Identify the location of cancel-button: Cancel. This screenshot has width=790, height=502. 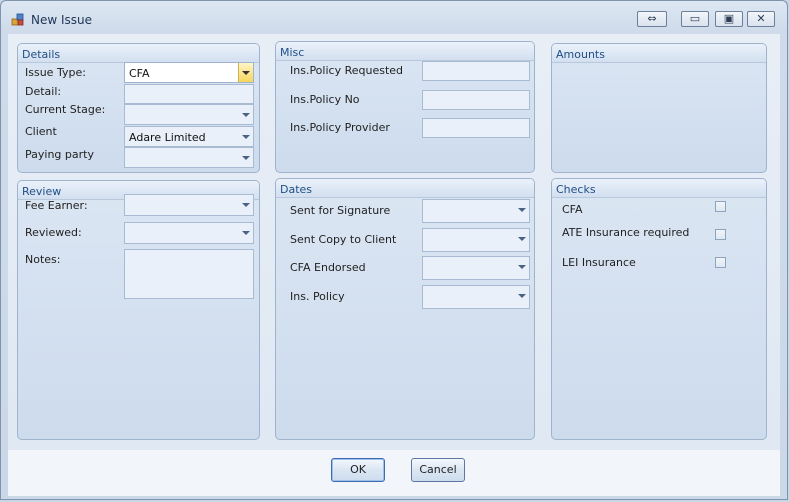
(438, 470).